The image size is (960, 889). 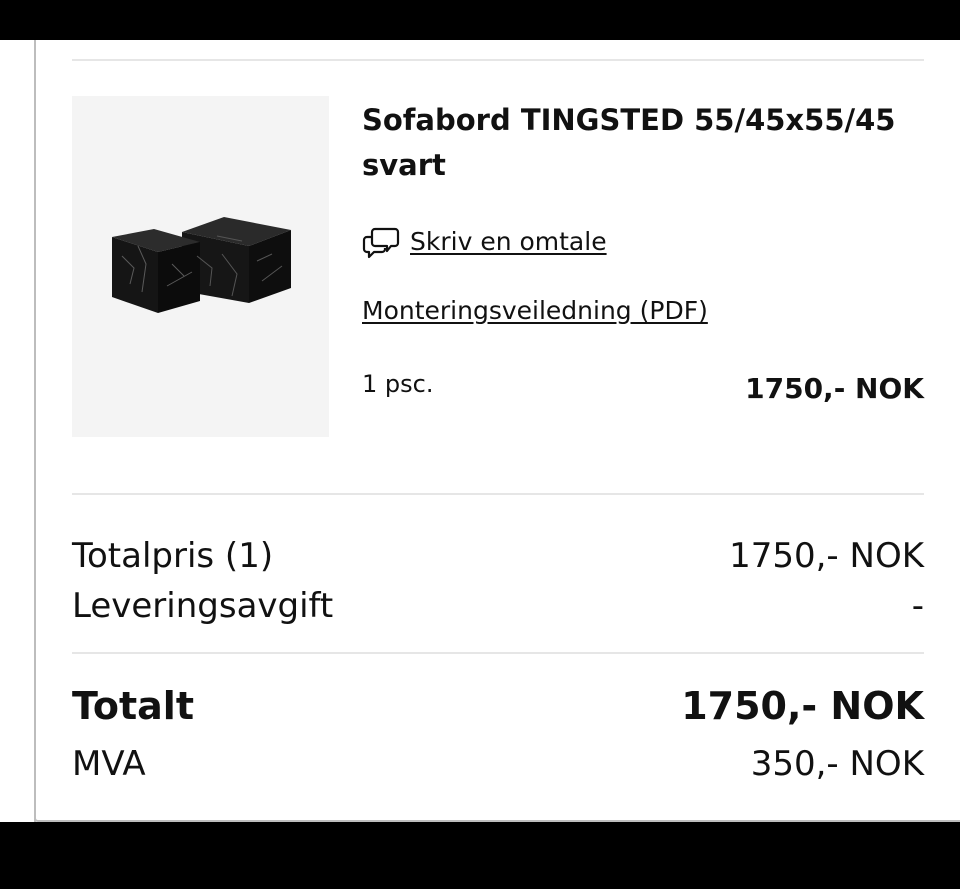 What do you see at coordinates (802, 706) in the screenshot?
I see `total-value: 1750,- NOK` at bounding box center [802, 706].